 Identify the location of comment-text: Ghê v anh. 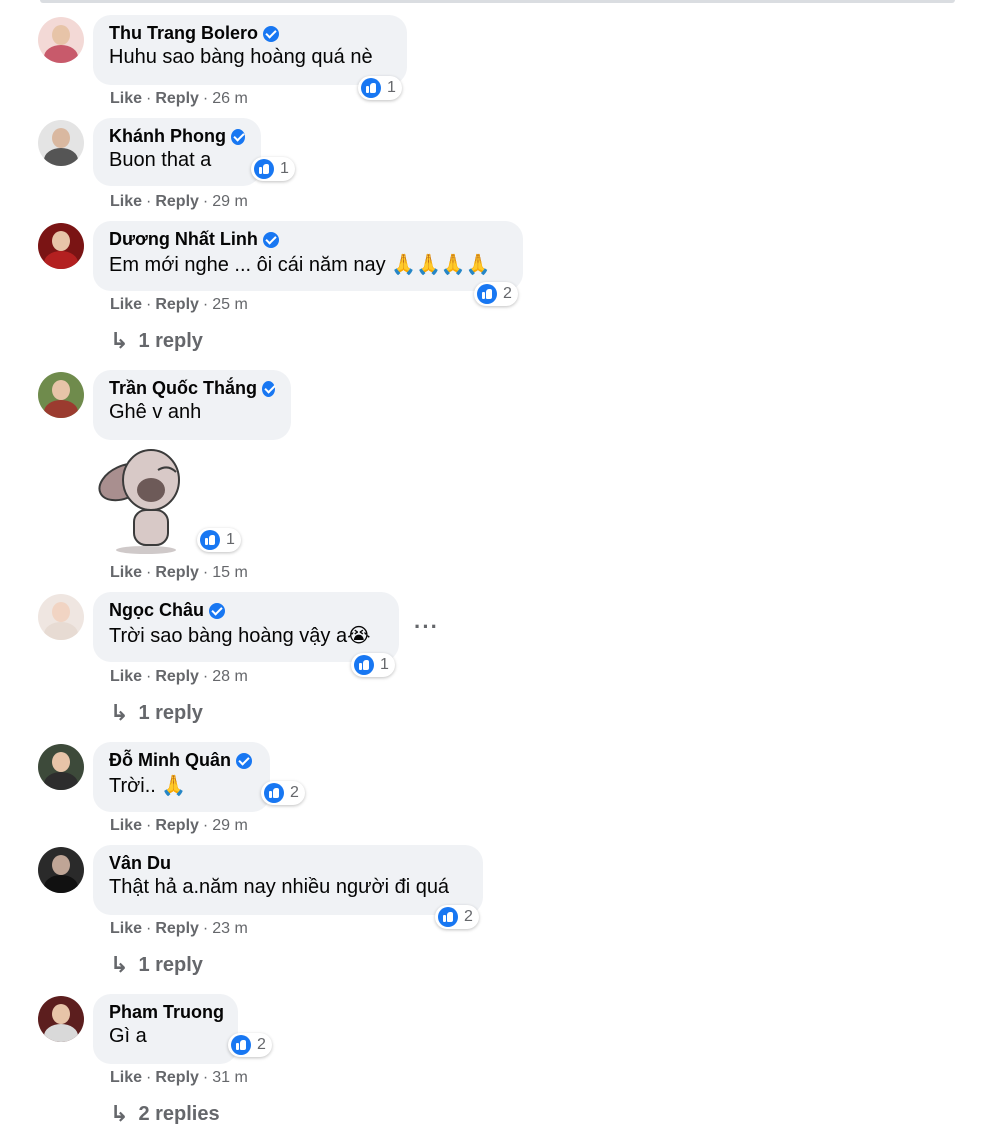
(155, 412).